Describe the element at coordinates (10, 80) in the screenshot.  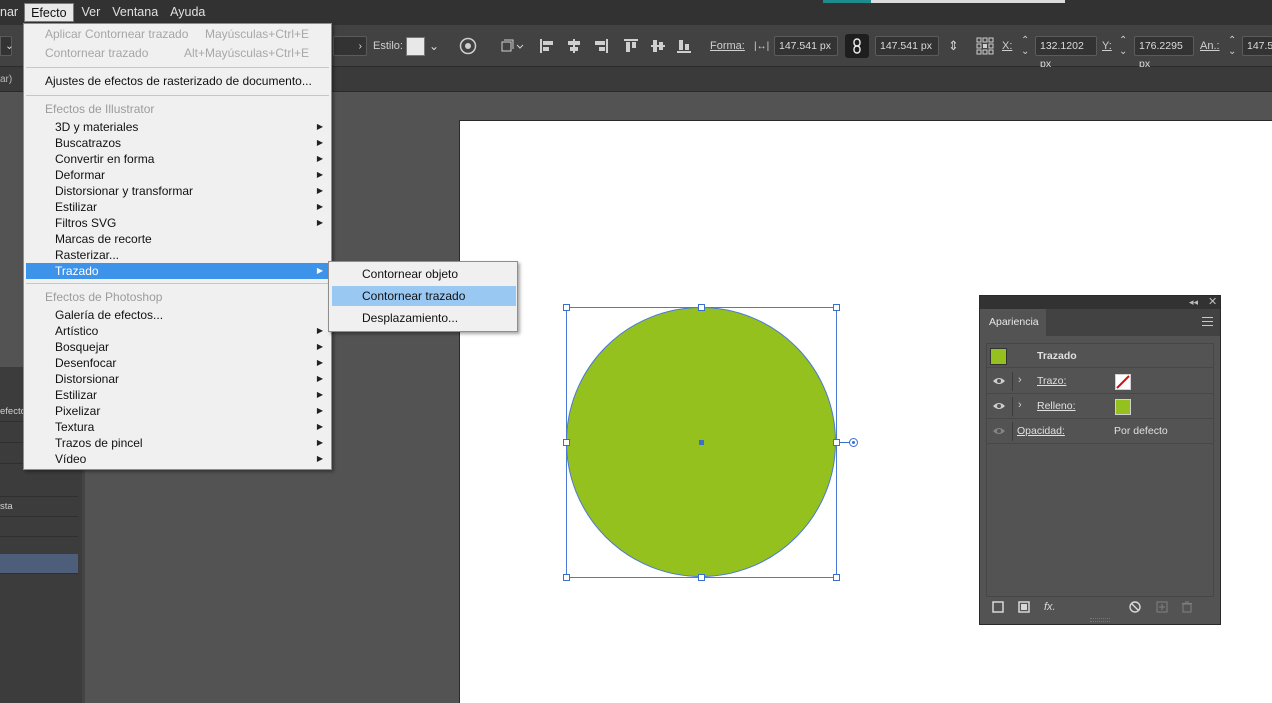
I see `document-tab-fragment: ar)` at that location.